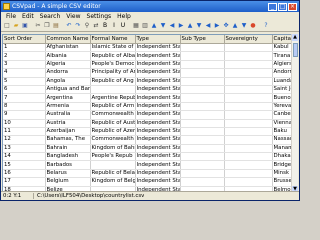 The height and width of the screenshot is (240, 320). I want to click on help-icon: ?, so click(266, 26).